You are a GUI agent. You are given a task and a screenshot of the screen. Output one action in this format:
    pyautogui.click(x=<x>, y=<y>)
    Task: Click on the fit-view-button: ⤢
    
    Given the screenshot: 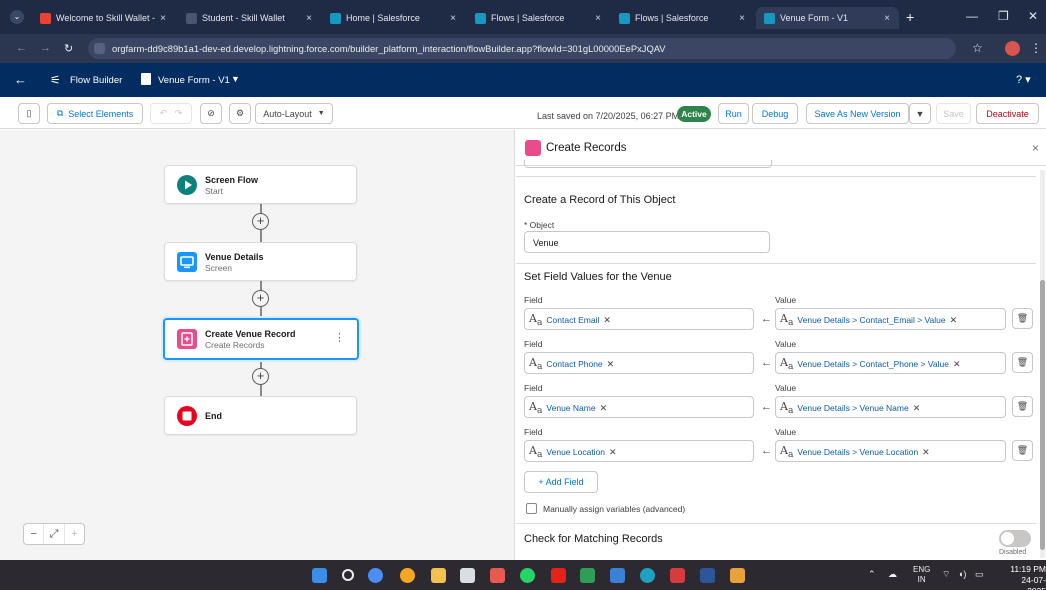 What is the action you would take?
    pyautogui.click(x=54, y=534)
    